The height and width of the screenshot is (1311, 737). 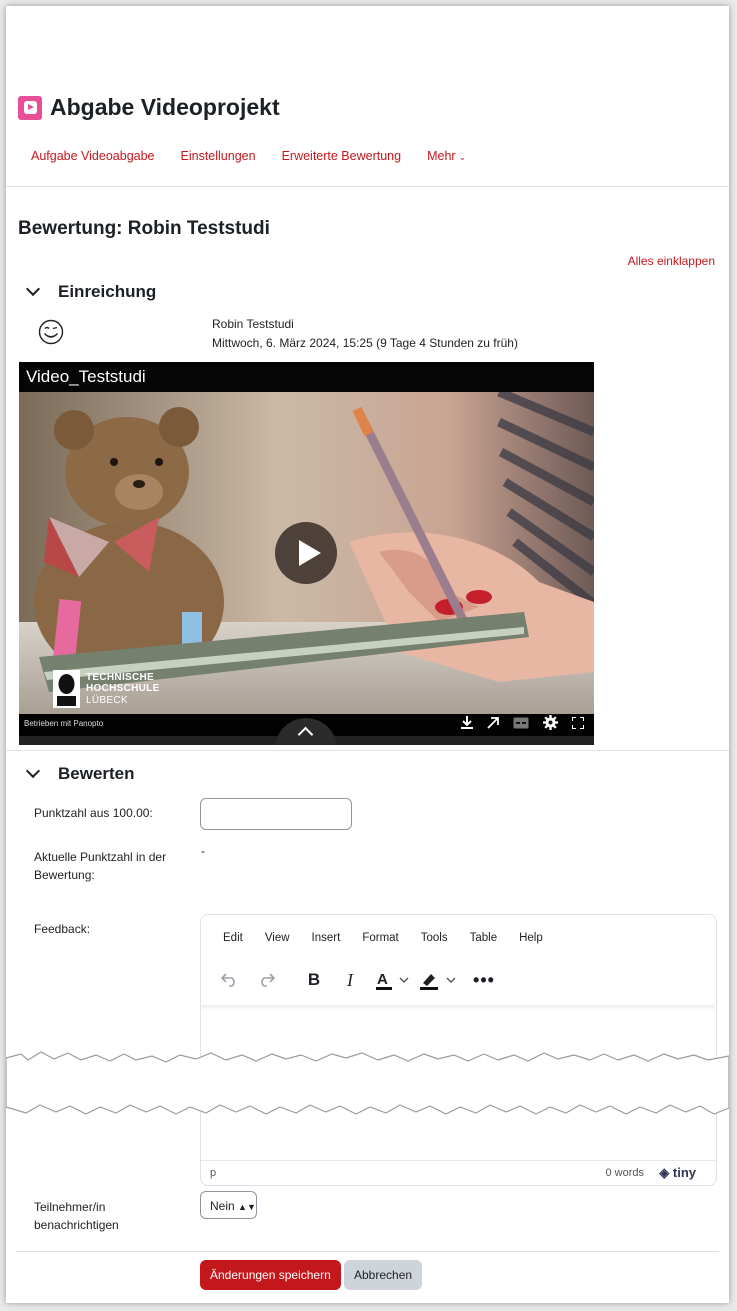 I want to click on video-controls, so click(x=516, y=725).